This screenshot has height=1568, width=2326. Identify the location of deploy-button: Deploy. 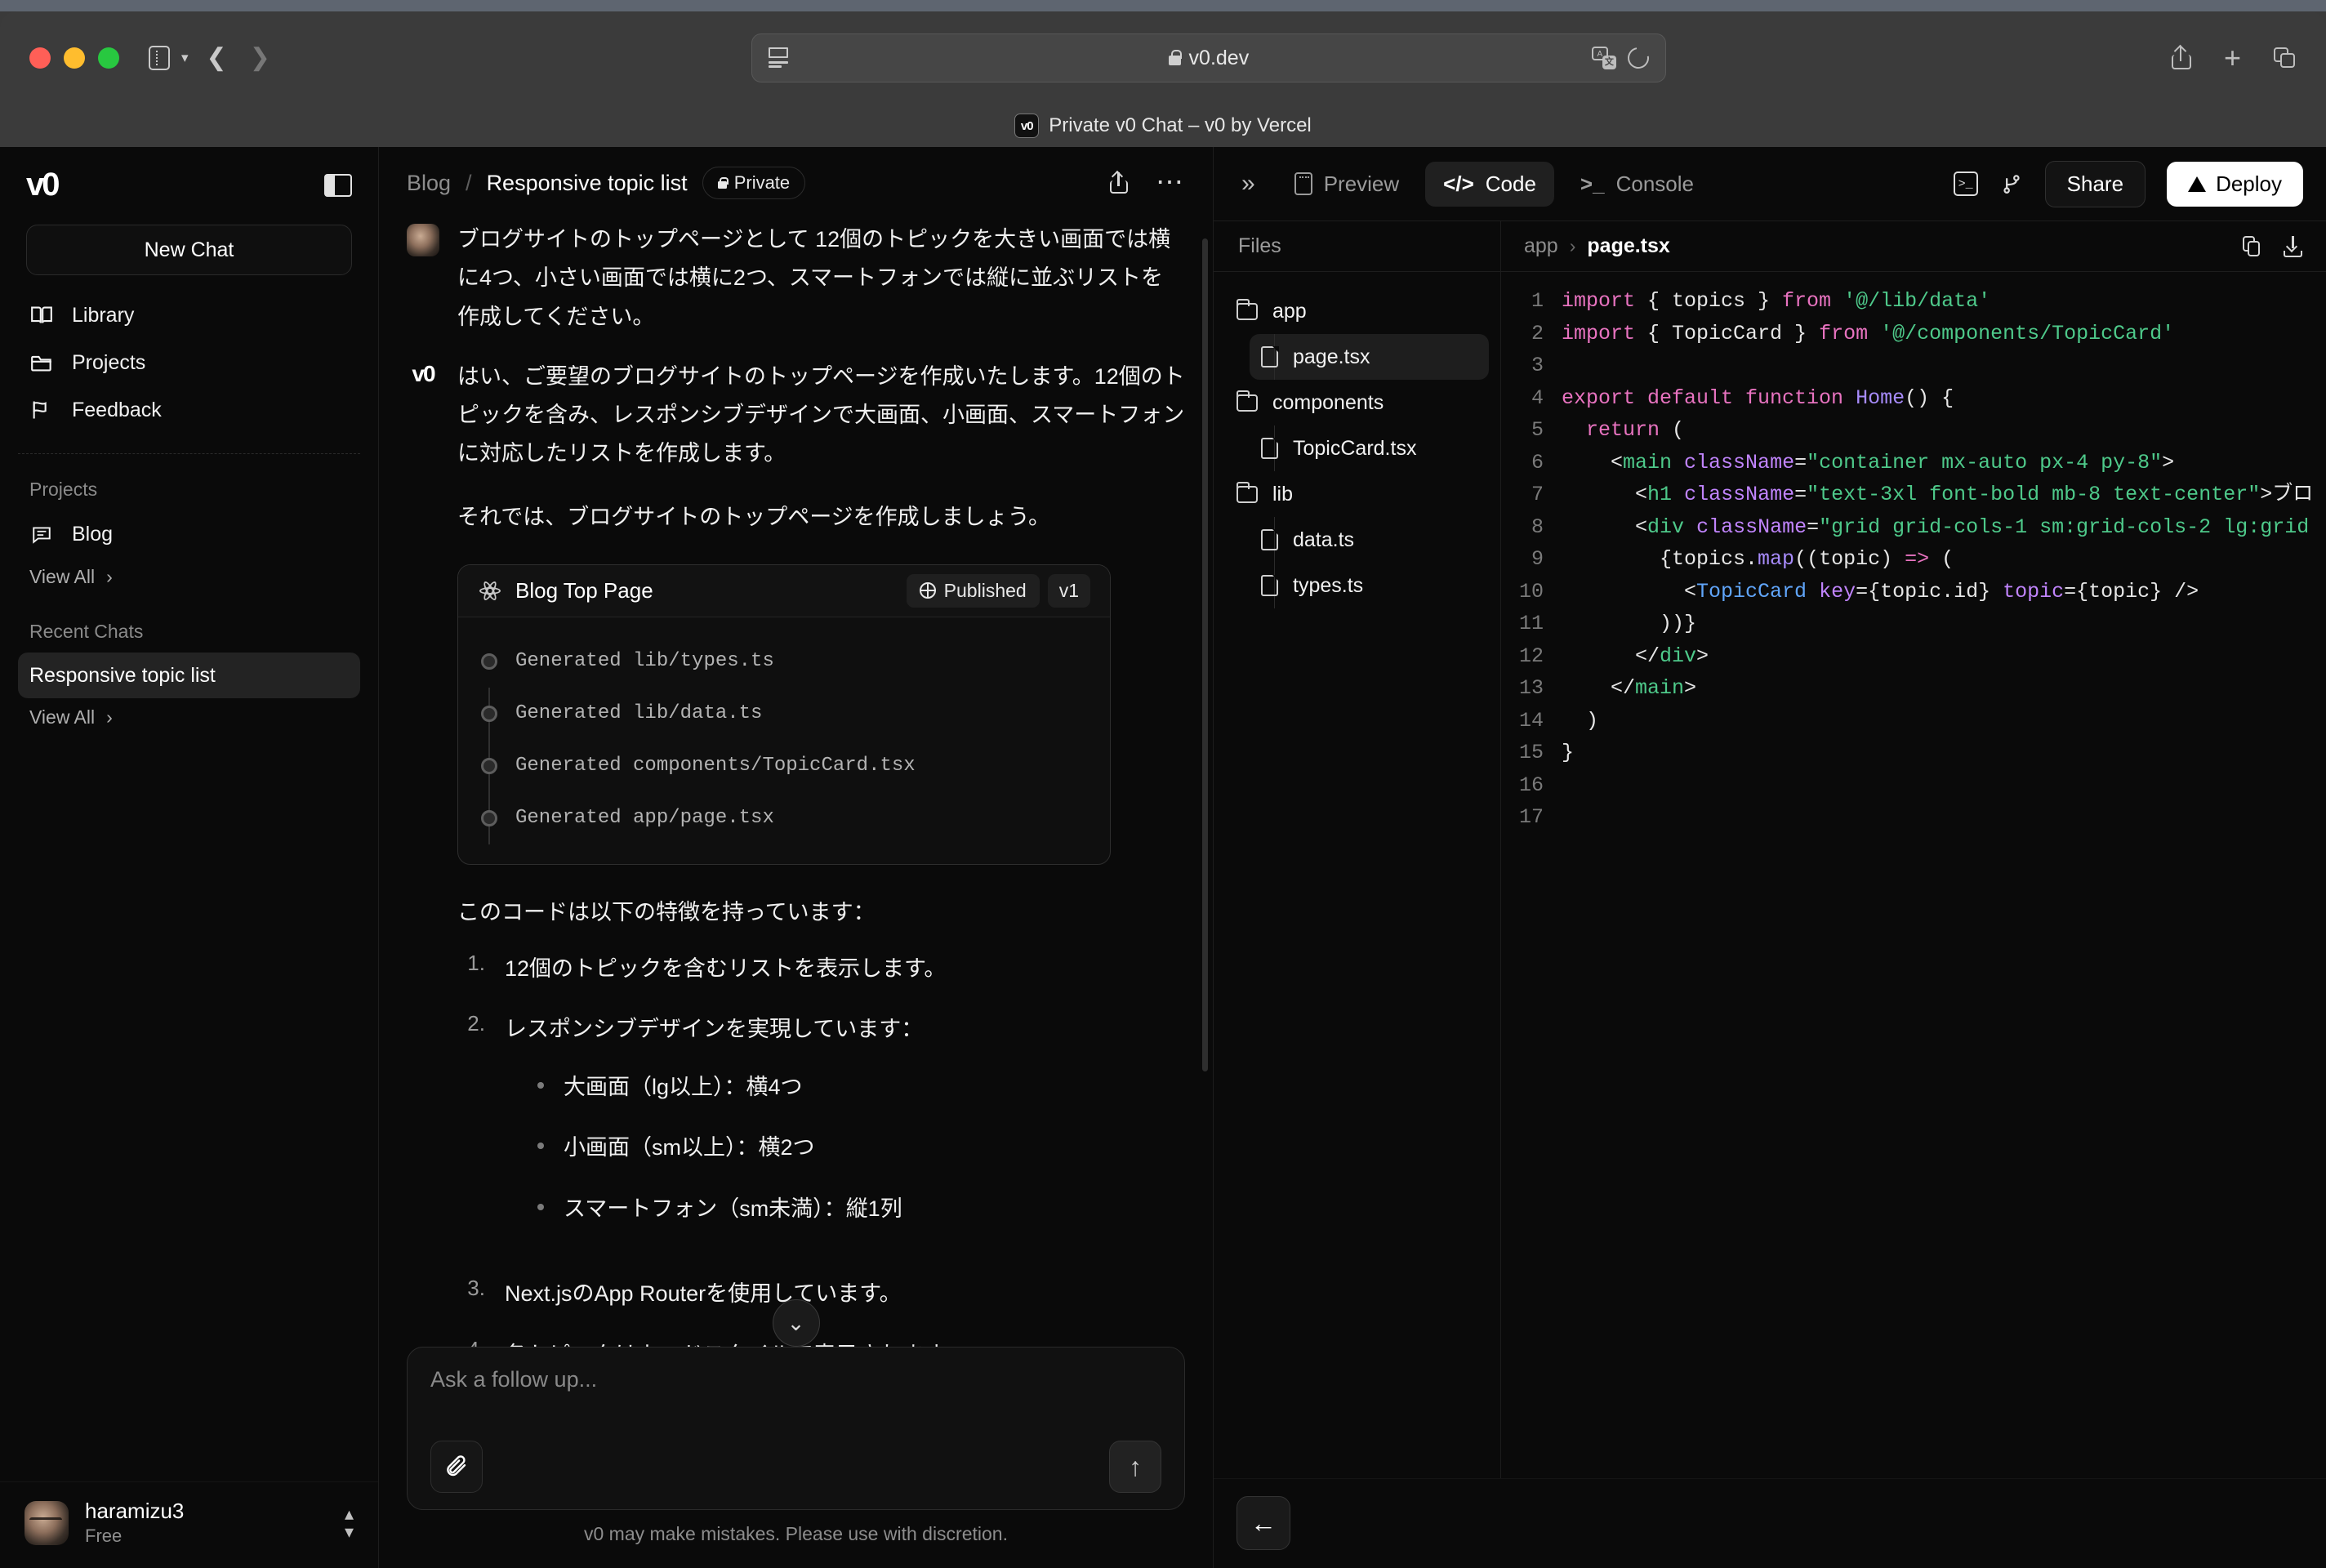
(2235, 184).